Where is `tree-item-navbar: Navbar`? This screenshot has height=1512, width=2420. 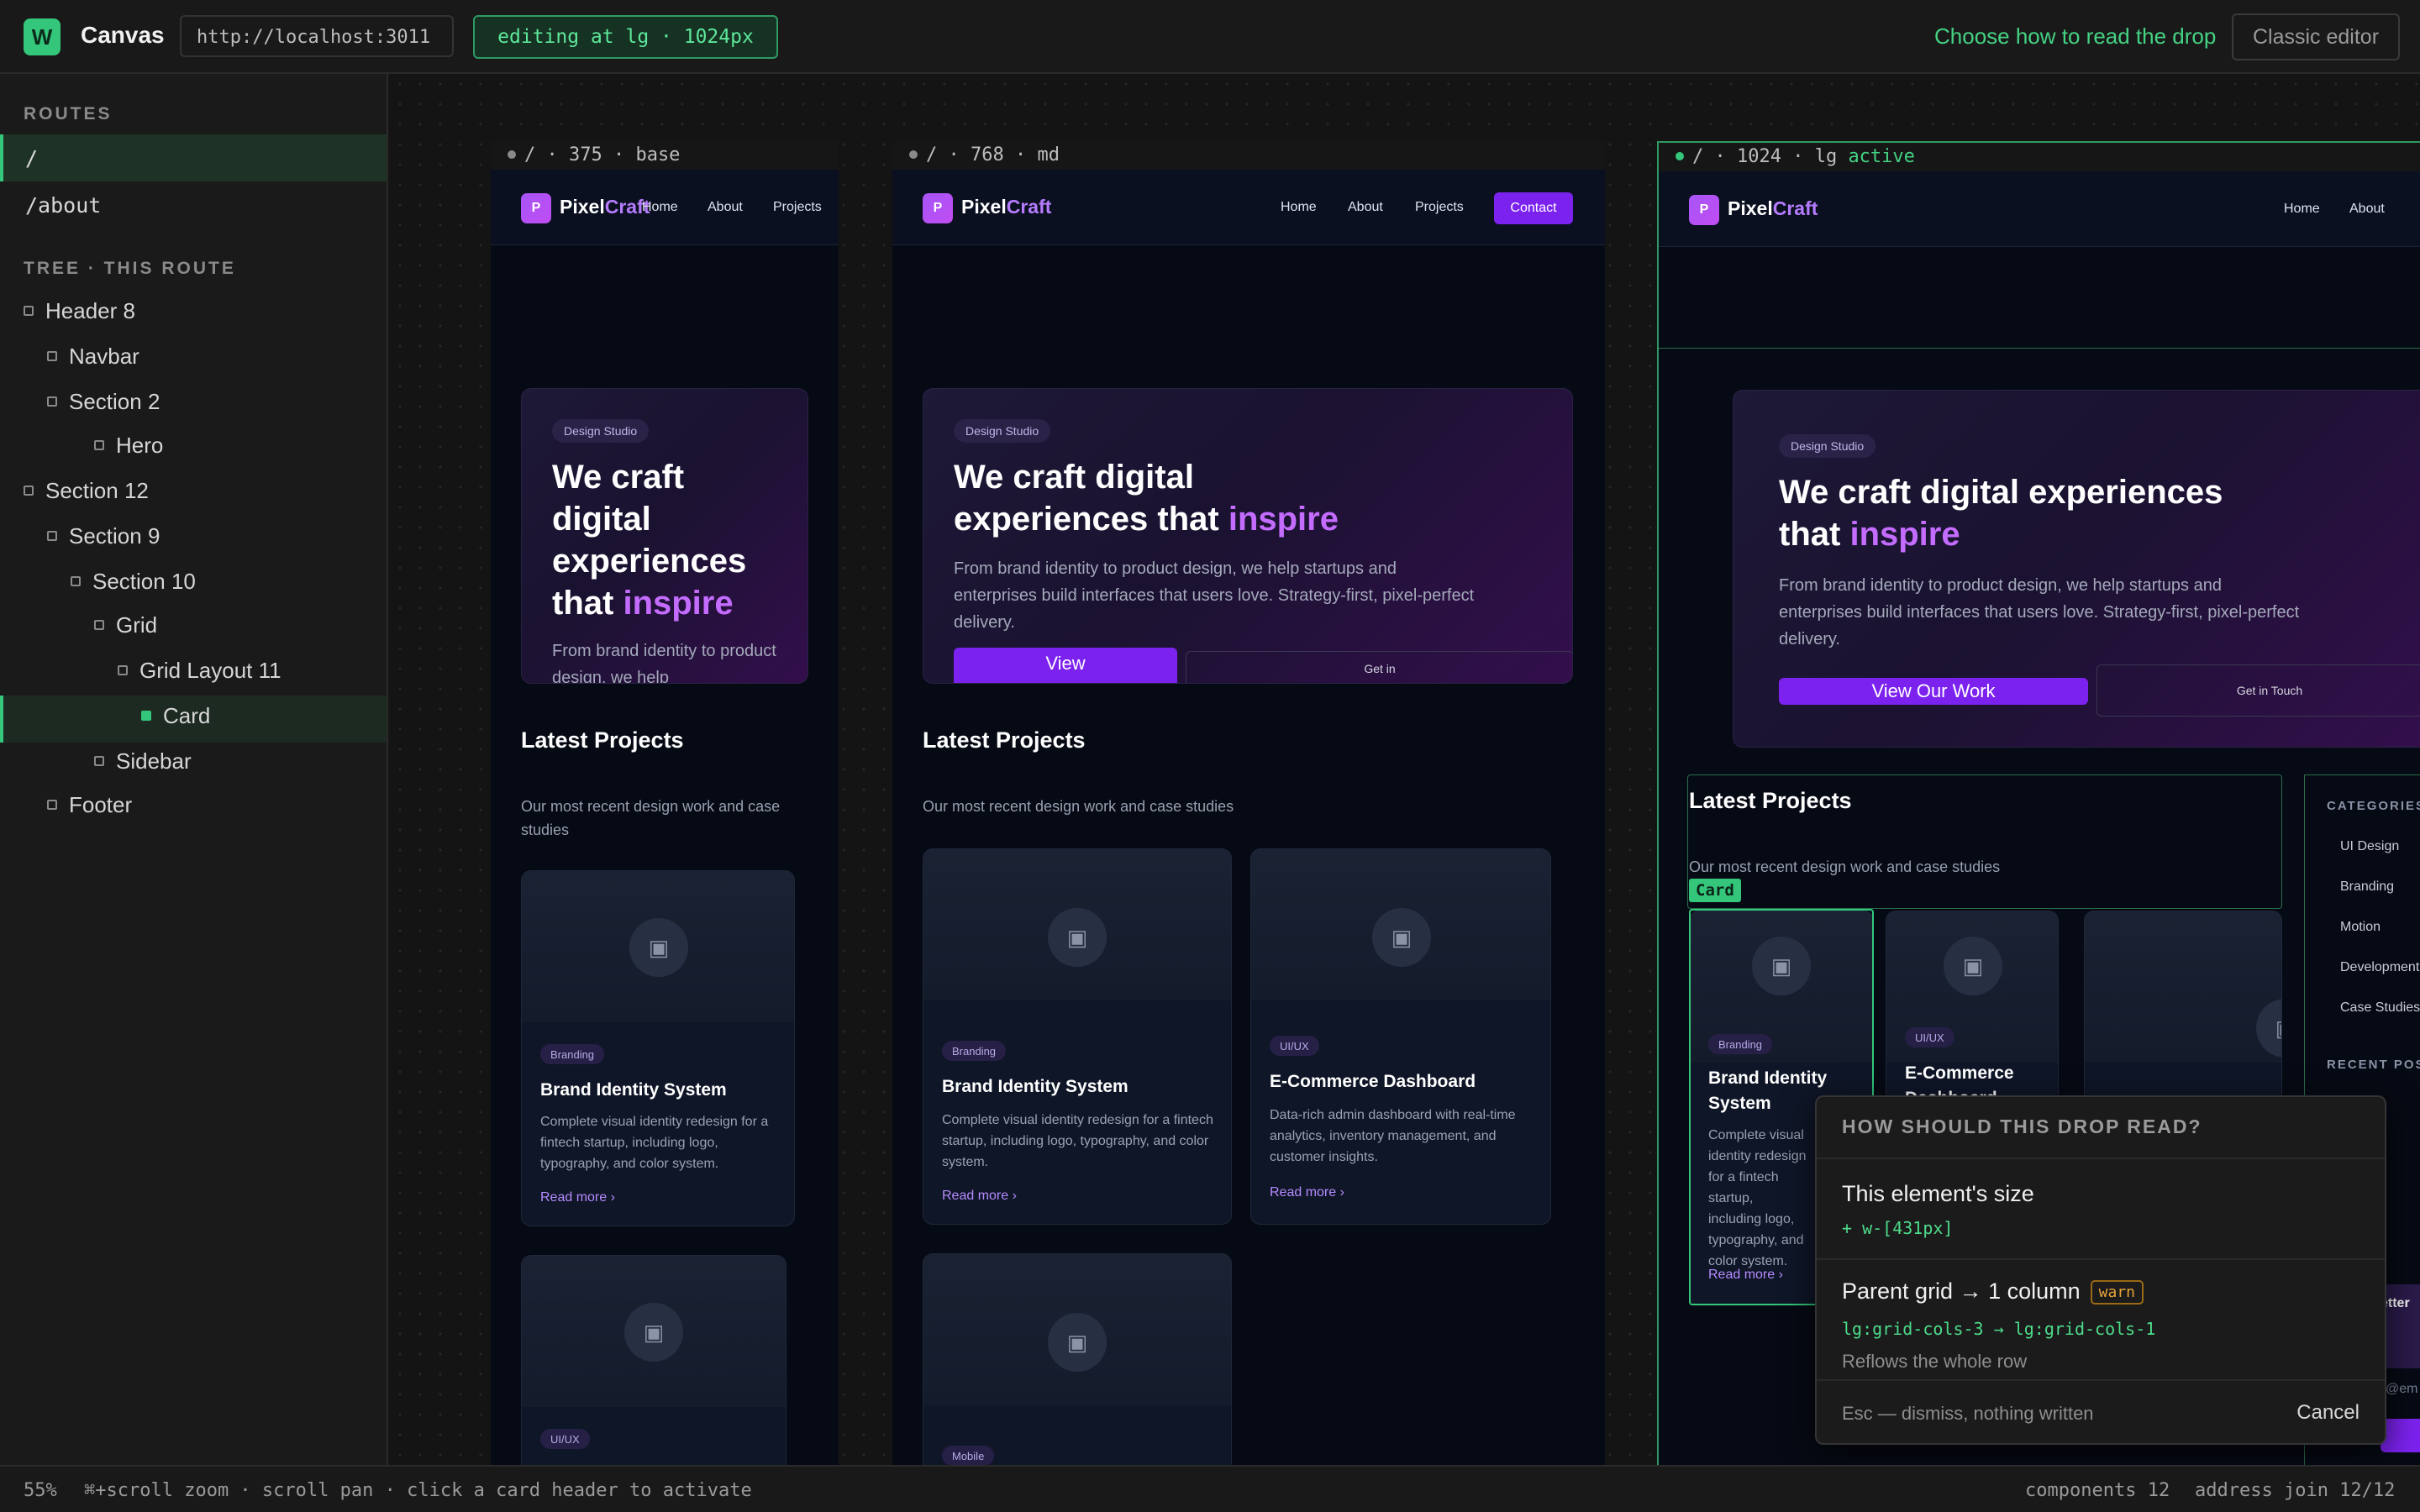 tree-item-navbar: Navbar is located at coordinates (93, 356).